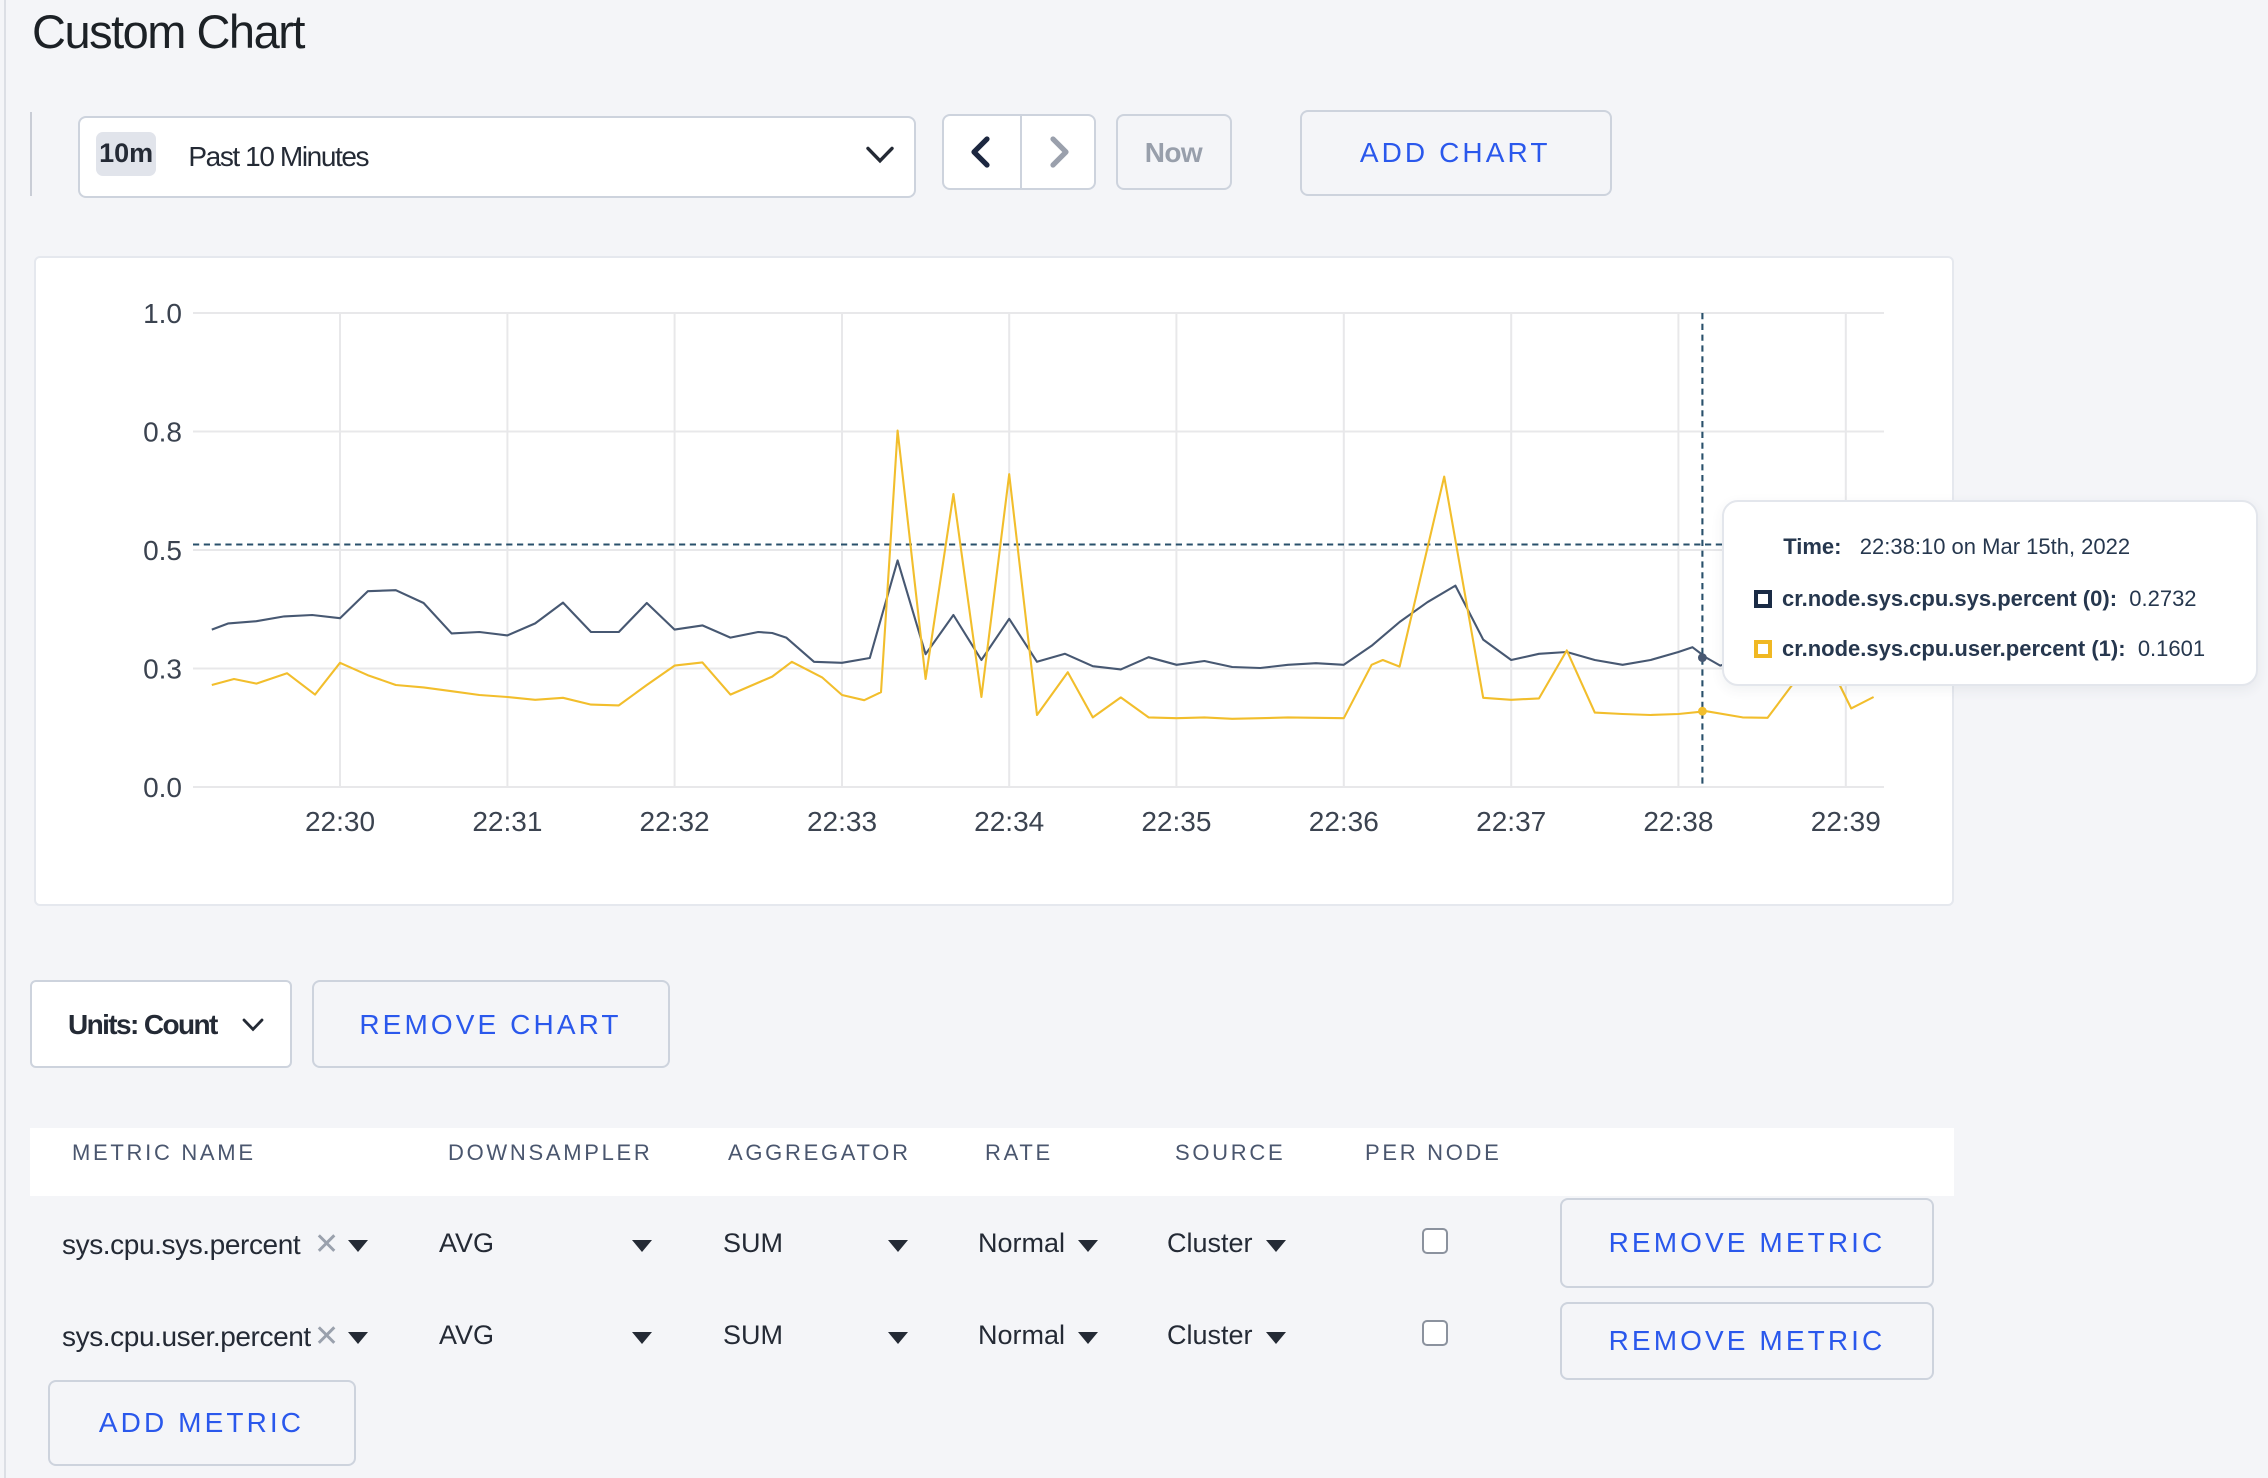 The width and height of the screenshot is (2268, 1478). Describe the element at coordinates (1678, 820) in the screenshot. I see `svg-text: 22:38` at that location.